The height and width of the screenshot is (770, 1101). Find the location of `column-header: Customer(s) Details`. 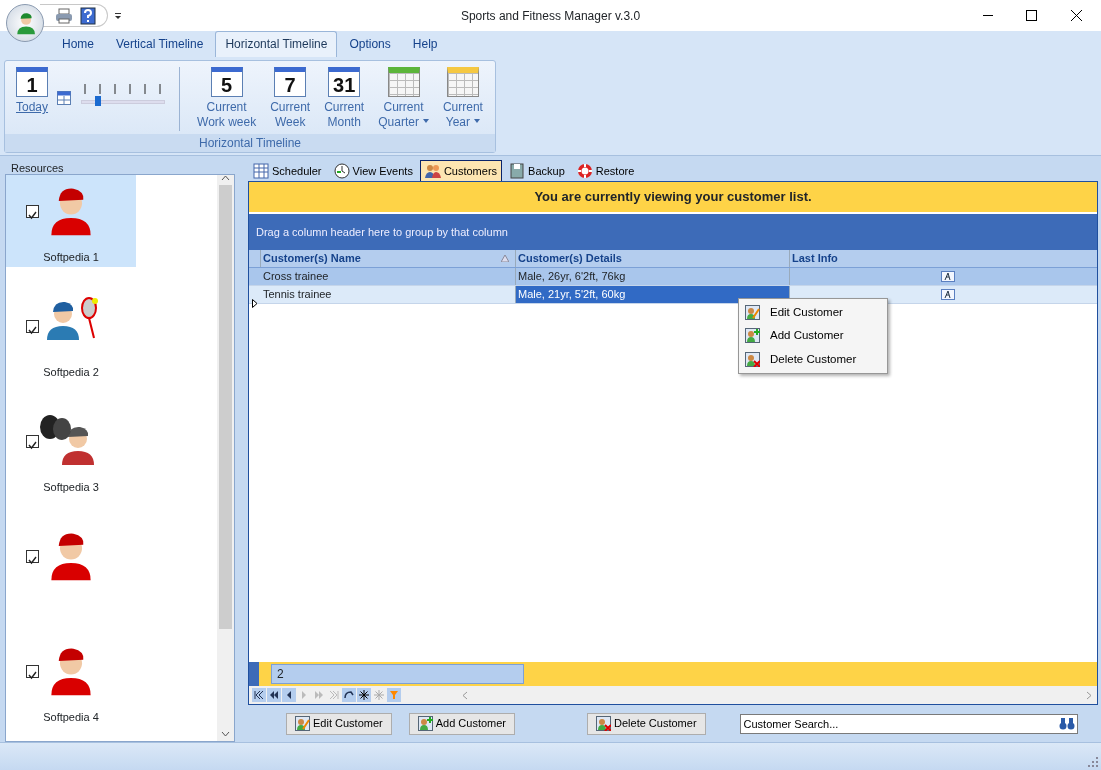

column-header: Customer(s) Details is located at coordinates (653, 258).